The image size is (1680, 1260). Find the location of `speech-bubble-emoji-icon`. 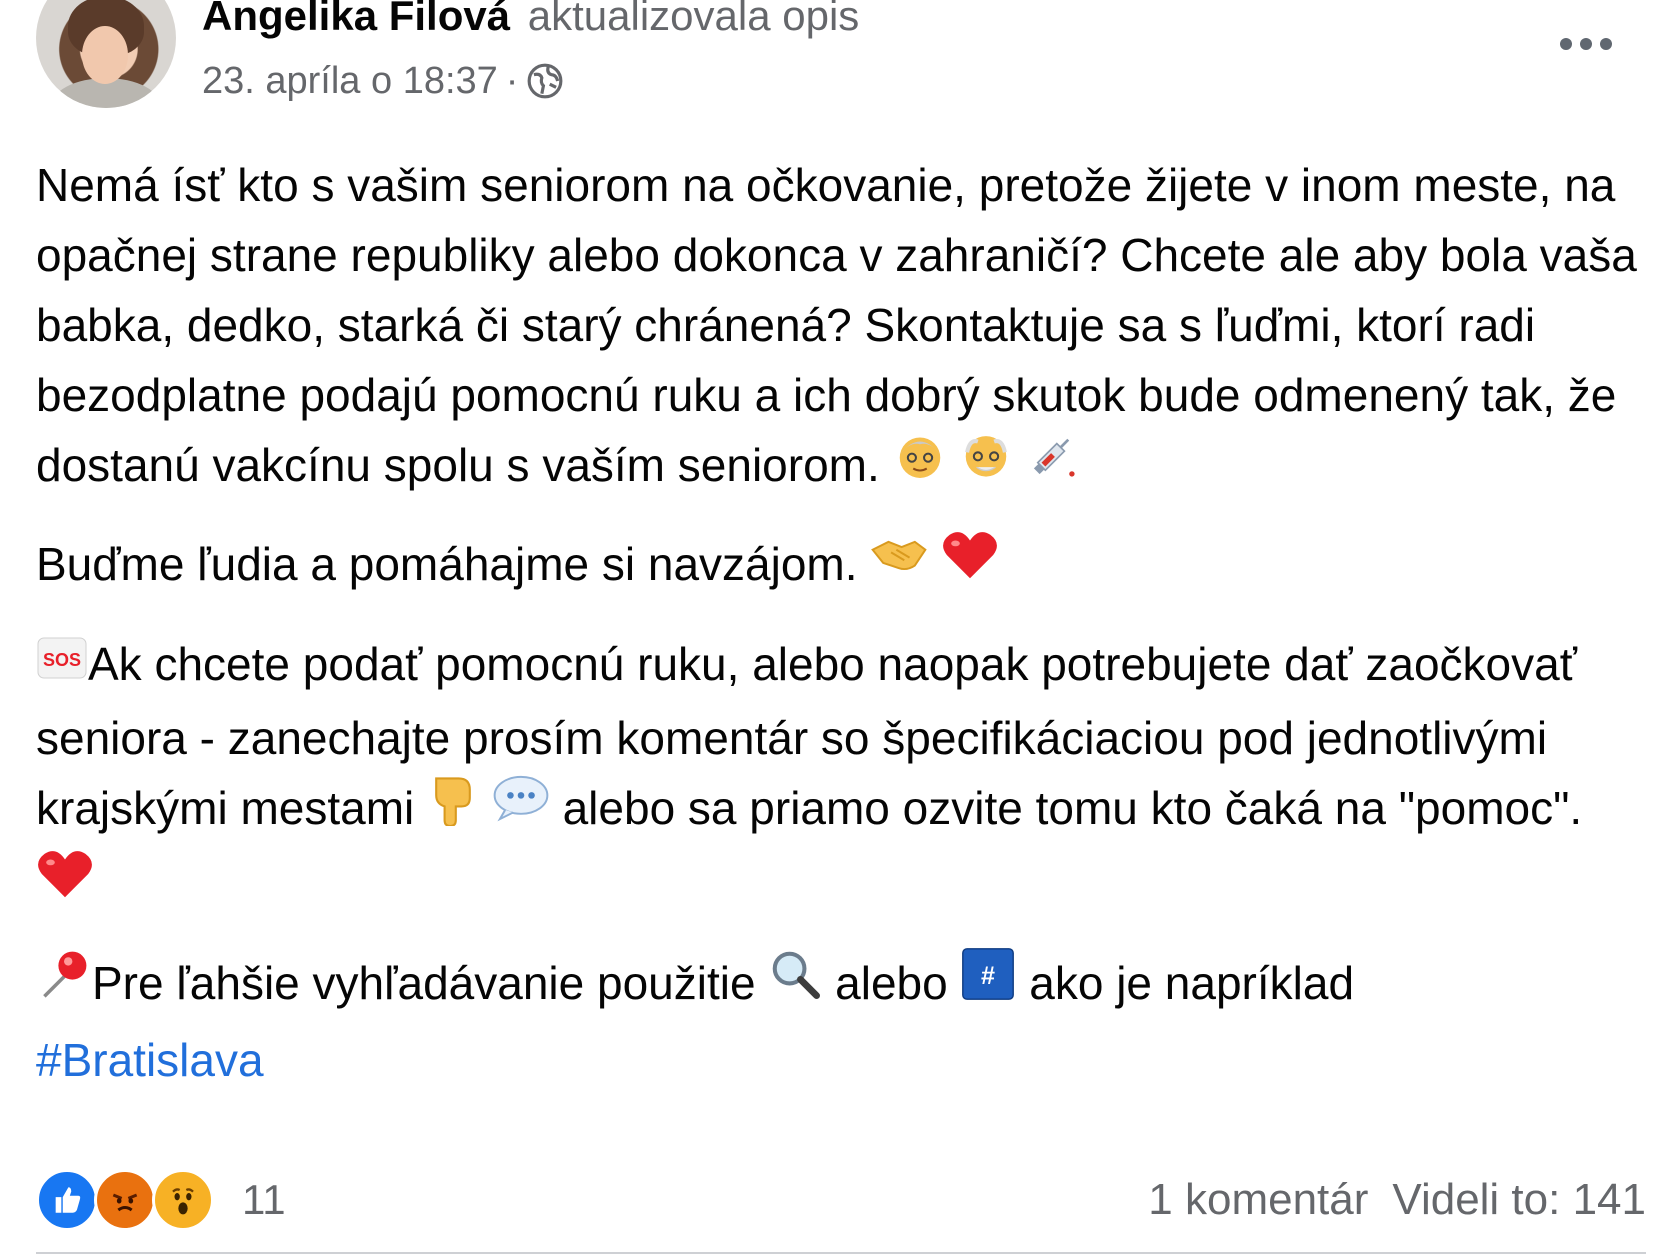

speech-bubble-emoji-icon is located at coordinates (521, 807).